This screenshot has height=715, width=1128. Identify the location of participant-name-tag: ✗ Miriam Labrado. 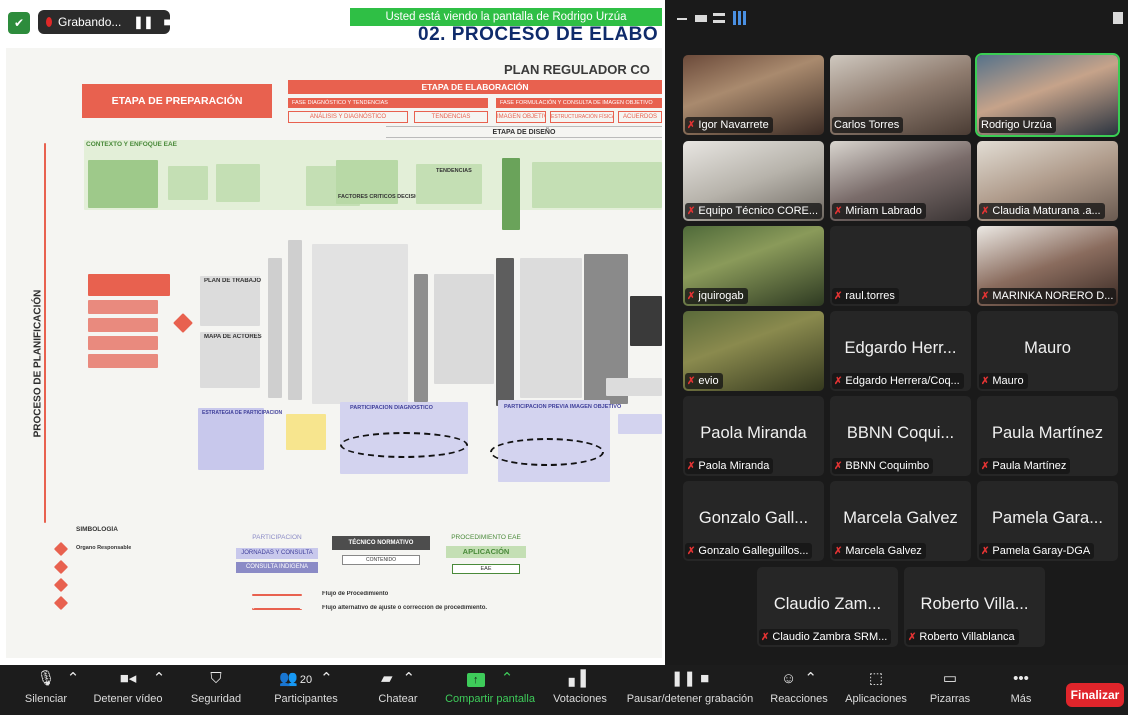
(879, 211).